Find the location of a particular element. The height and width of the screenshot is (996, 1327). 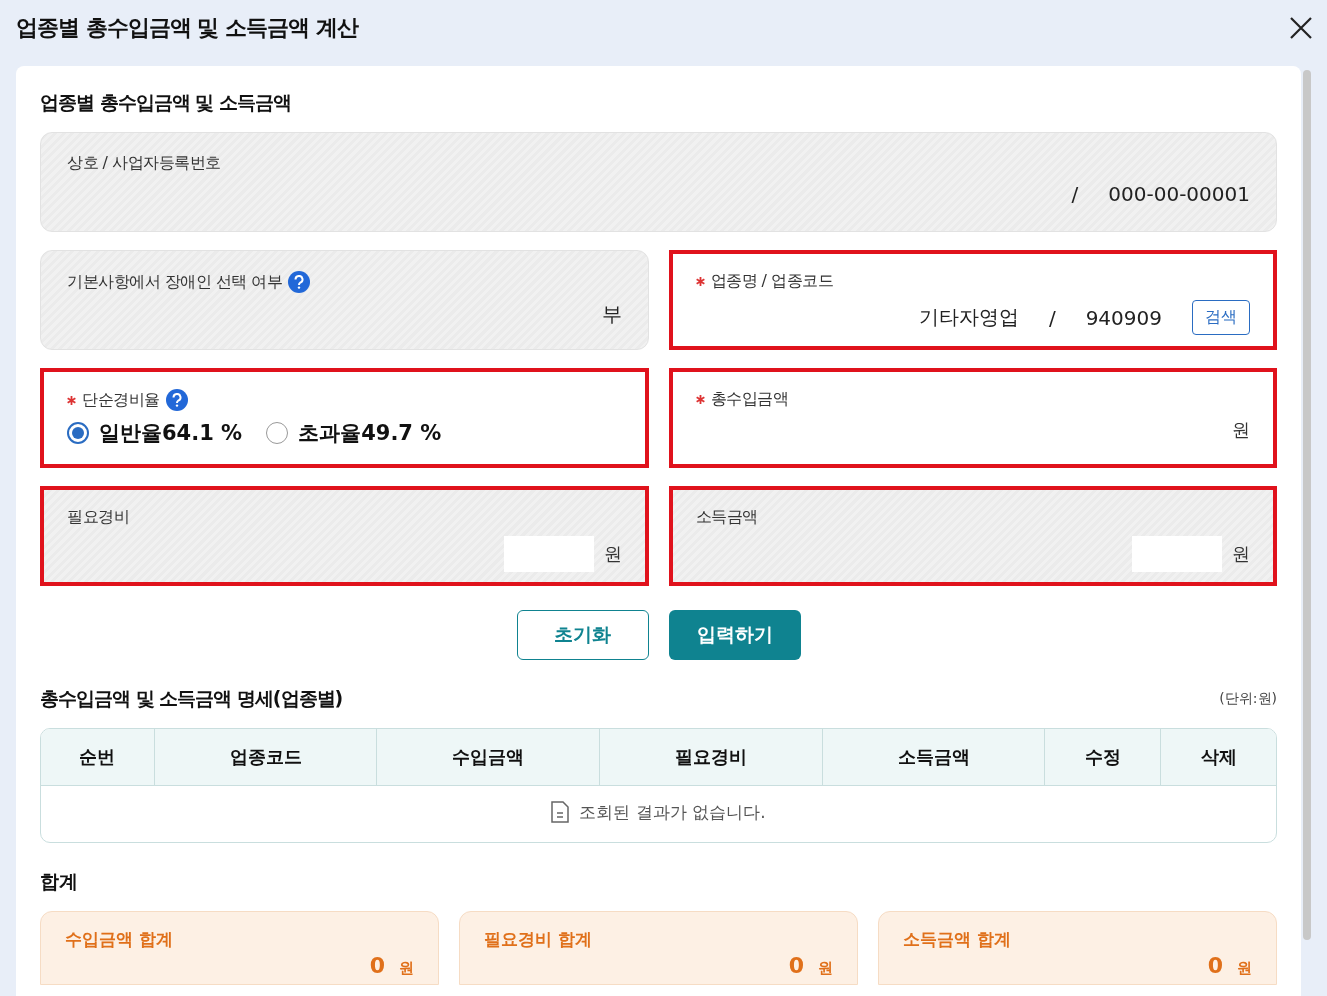

field-value: 부 is located at coordinates (611, 314).